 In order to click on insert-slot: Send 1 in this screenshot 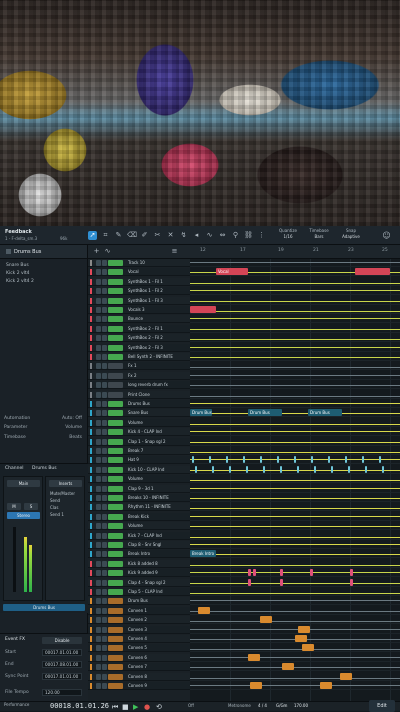, I will do `click(62, 514)`.